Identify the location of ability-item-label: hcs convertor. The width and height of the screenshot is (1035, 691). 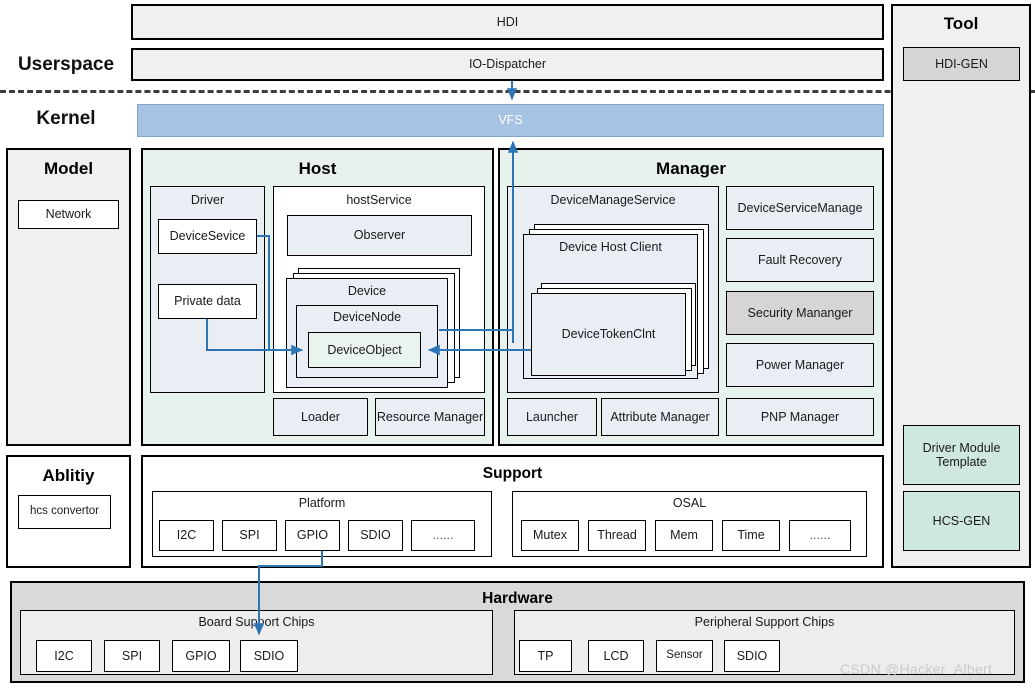
(64, 511).